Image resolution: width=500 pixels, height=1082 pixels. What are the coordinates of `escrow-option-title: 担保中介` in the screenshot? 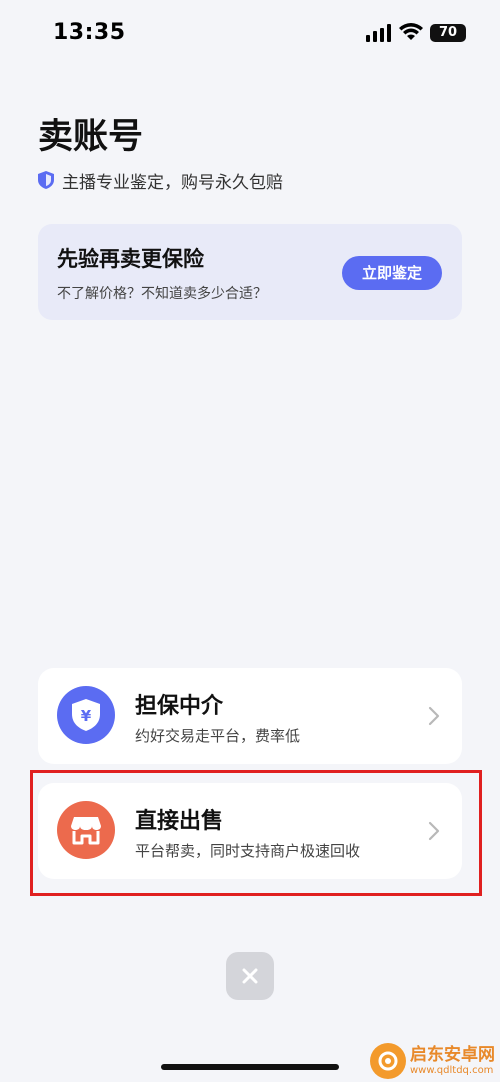 It's located at (179, 706).